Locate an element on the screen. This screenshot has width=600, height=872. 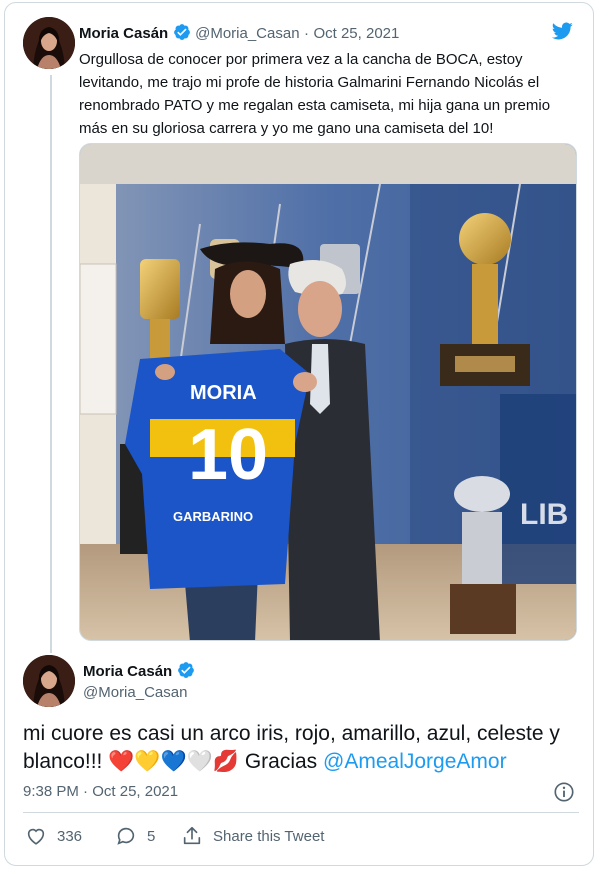
like-count: 336 is located at coordinates (70, 836).